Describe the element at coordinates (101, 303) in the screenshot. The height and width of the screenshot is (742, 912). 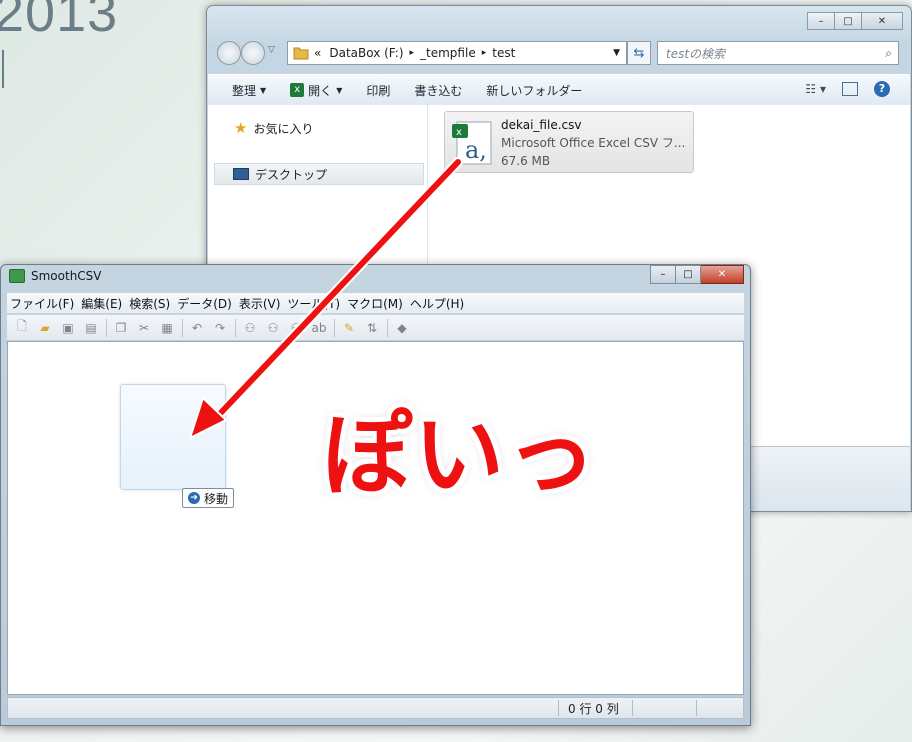
I see `menu-edit: 編集(E)` at that location.